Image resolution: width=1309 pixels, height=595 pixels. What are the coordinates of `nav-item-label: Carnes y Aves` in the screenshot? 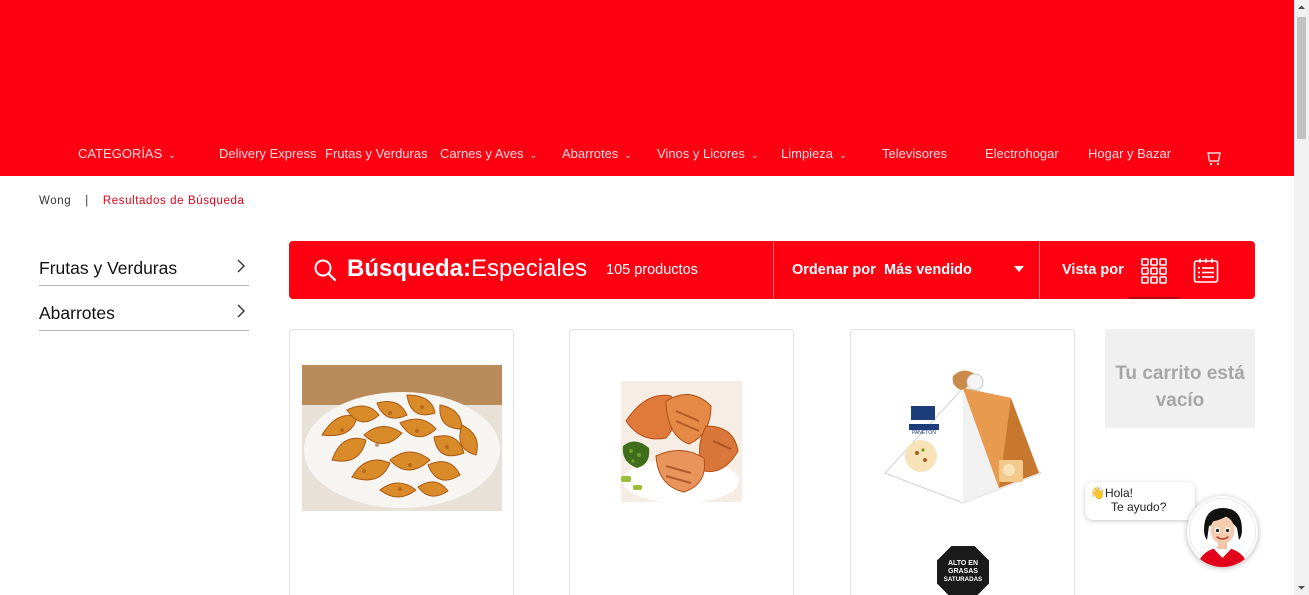 It's located at (482, 153).